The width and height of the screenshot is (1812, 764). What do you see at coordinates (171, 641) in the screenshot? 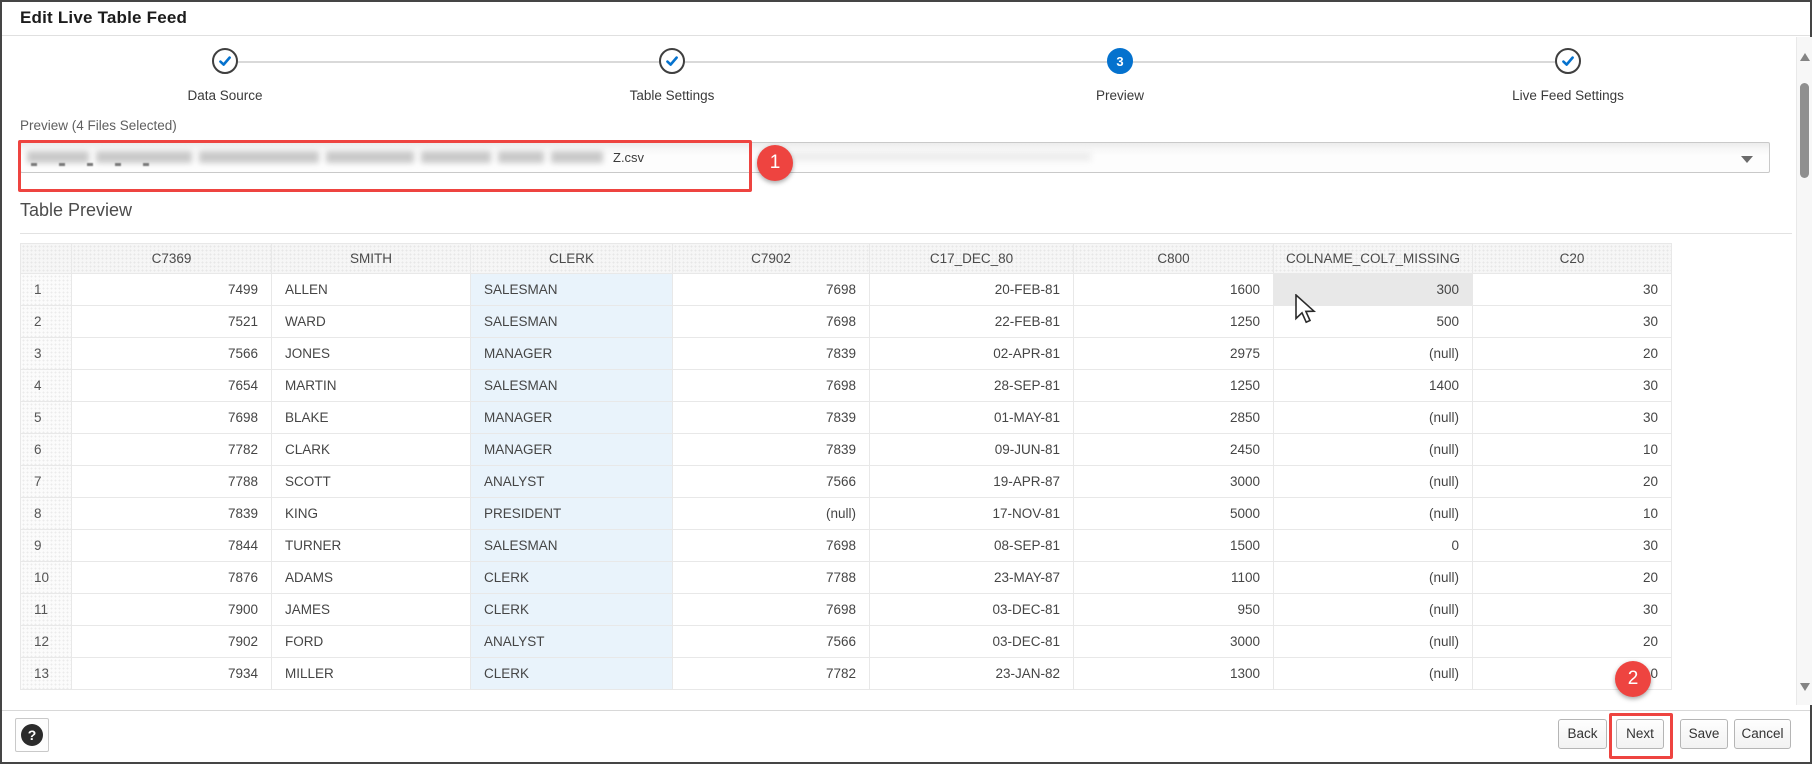
I see `table-cell: 7902` at bounding box center [171, 641].